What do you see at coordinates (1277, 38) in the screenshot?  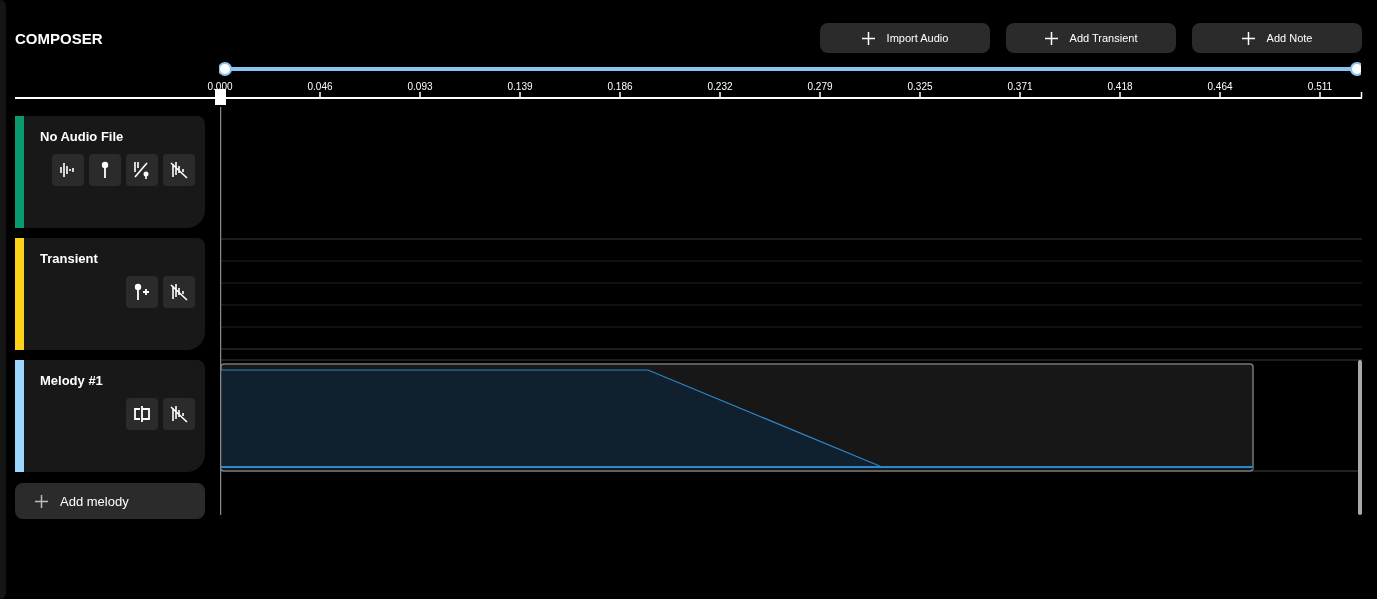 I see `action-button: Add Note` at bounding box center [1277, 38].